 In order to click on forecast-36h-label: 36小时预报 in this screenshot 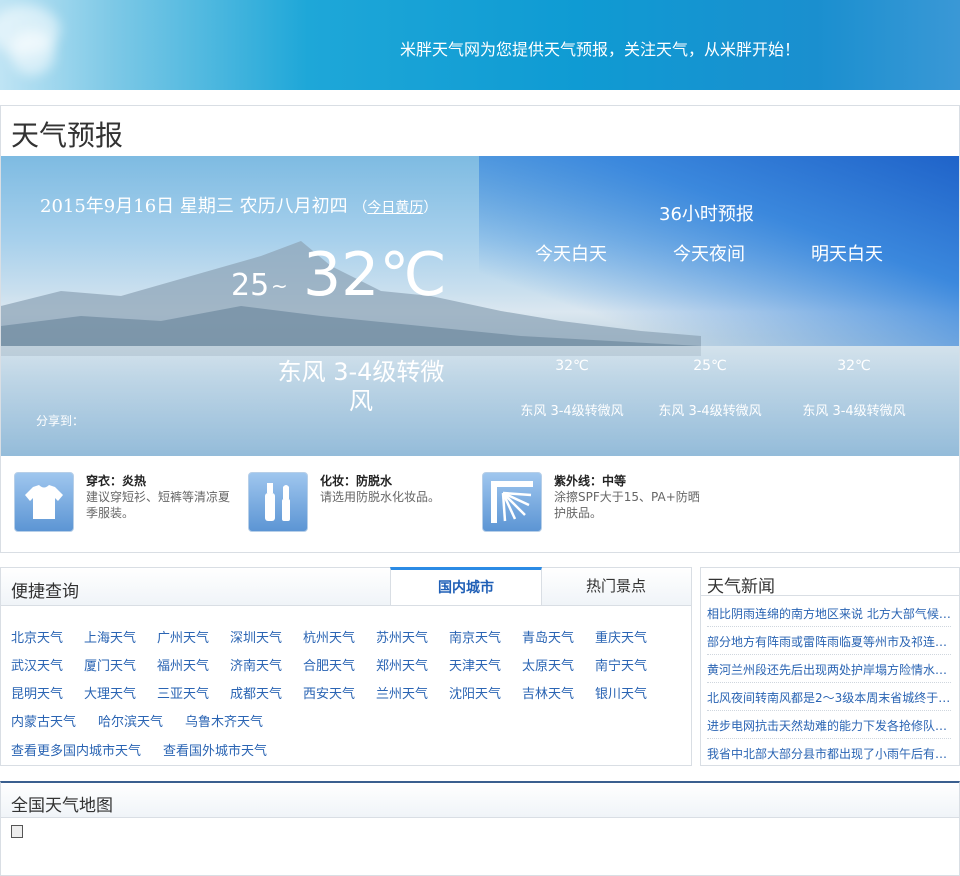, I will do `click(706, 214)`.